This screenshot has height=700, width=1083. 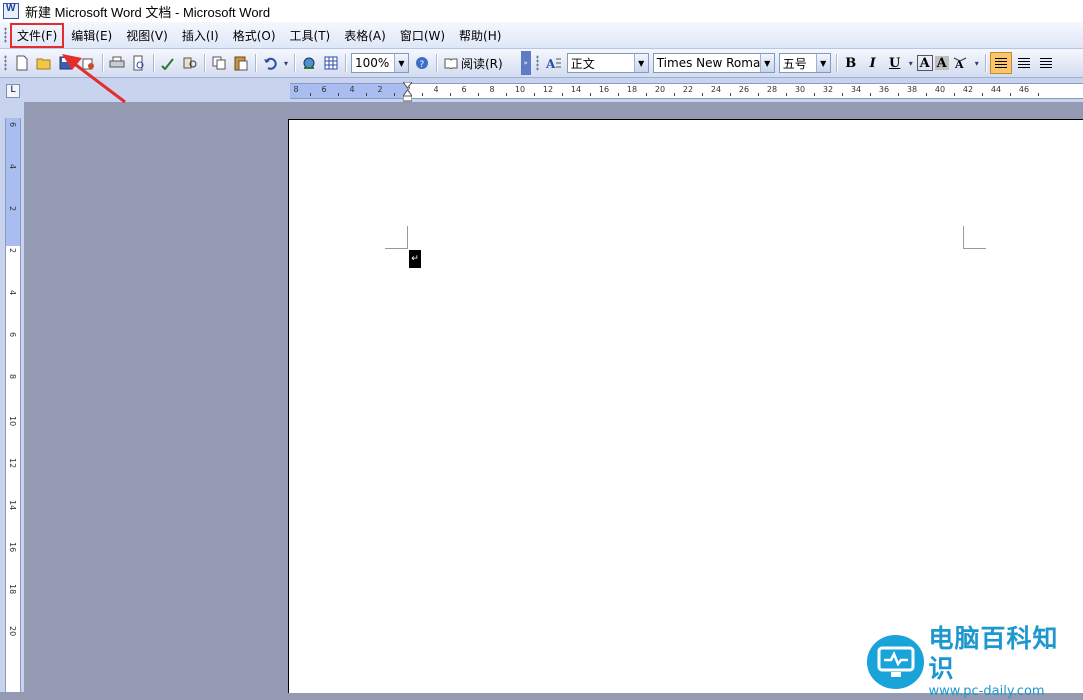 I want to click on ruler-label: 14, so click(x=12, y=505).